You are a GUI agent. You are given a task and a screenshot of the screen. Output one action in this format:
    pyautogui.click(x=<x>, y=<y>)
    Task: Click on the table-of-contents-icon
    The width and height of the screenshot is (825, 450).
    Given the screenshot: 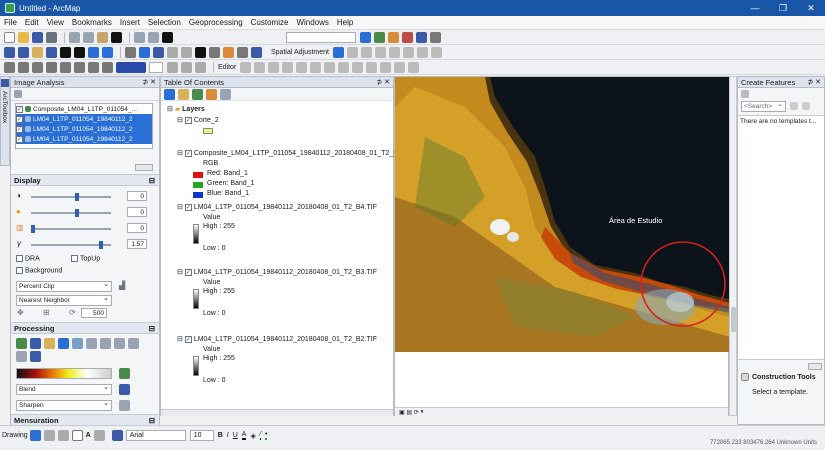 What is the action you would take?
    pyautogui.click(x=379, y=37)
    